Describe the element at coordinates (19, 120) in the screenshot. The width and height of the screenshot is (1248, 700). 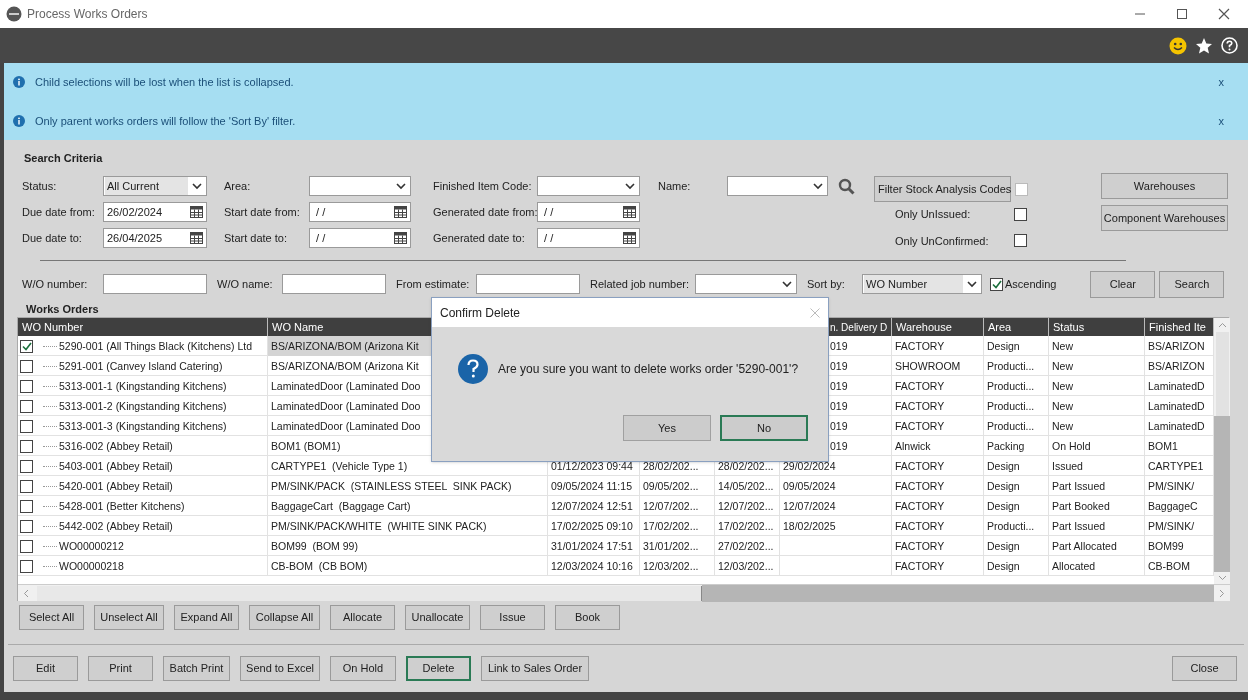
I see `info-icon` at that location.